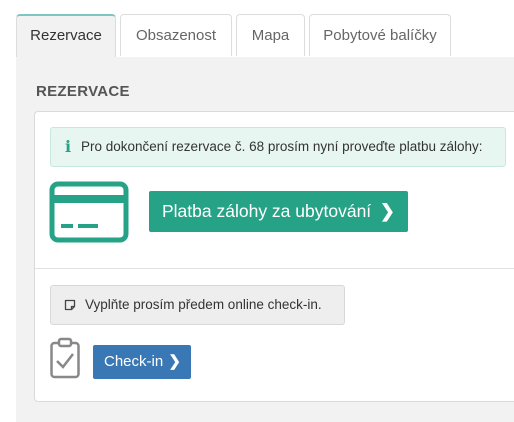 The height and width of the screenshot is (422, 514). I want to click on clipboard-check-icon, so click(65, 358).